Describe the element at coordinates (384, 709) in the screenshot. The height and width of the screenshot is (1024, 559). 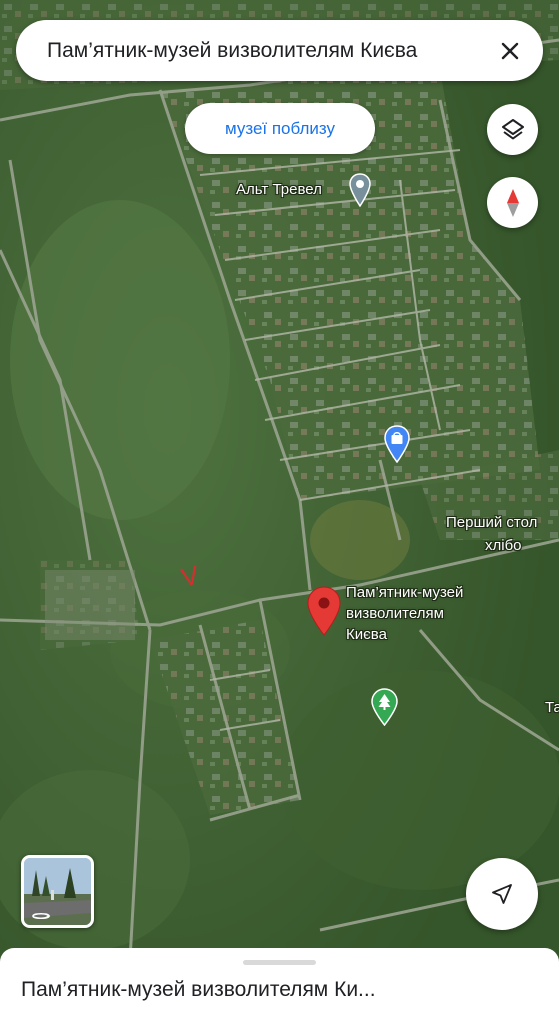
I see `park-tree-pin-icon` at that location.